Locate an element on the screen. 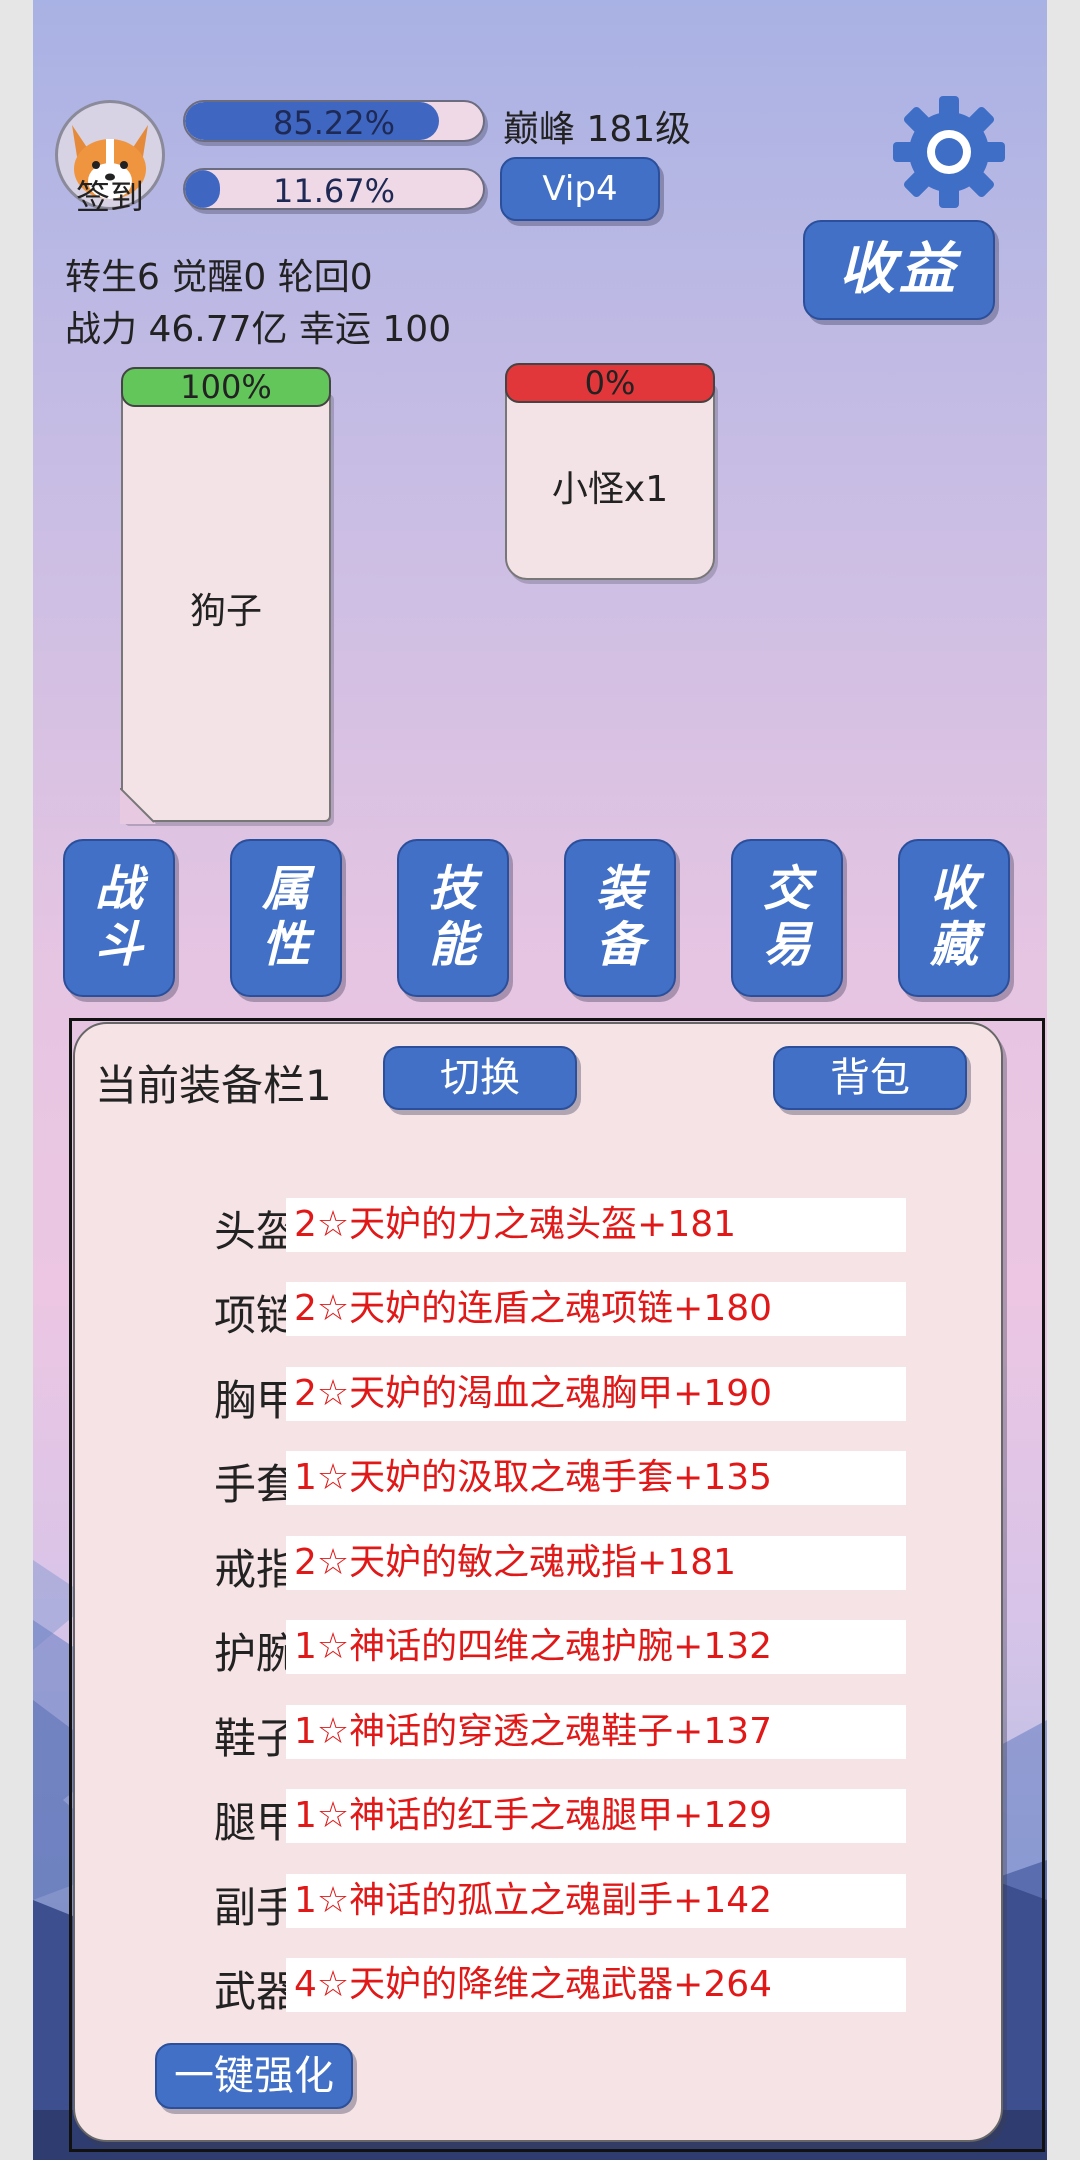  slot-item-helmet: 2☆天妒的力之魂头盔+181 is located at coordinates (596, 1225).